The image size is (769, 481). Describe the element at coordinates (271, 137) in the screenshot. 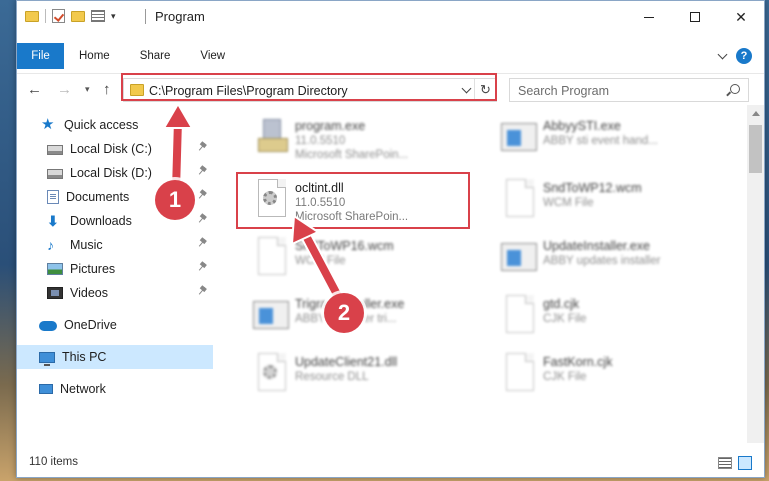

I see `program-icon` at that location.